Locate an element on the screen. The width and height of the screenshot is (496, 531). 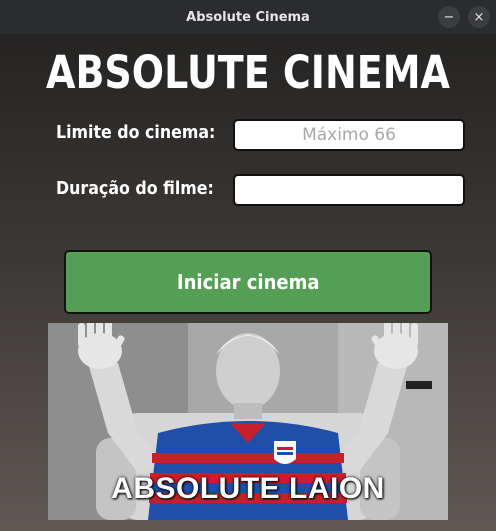
close-icon: × is located at coordinates (479, 17).